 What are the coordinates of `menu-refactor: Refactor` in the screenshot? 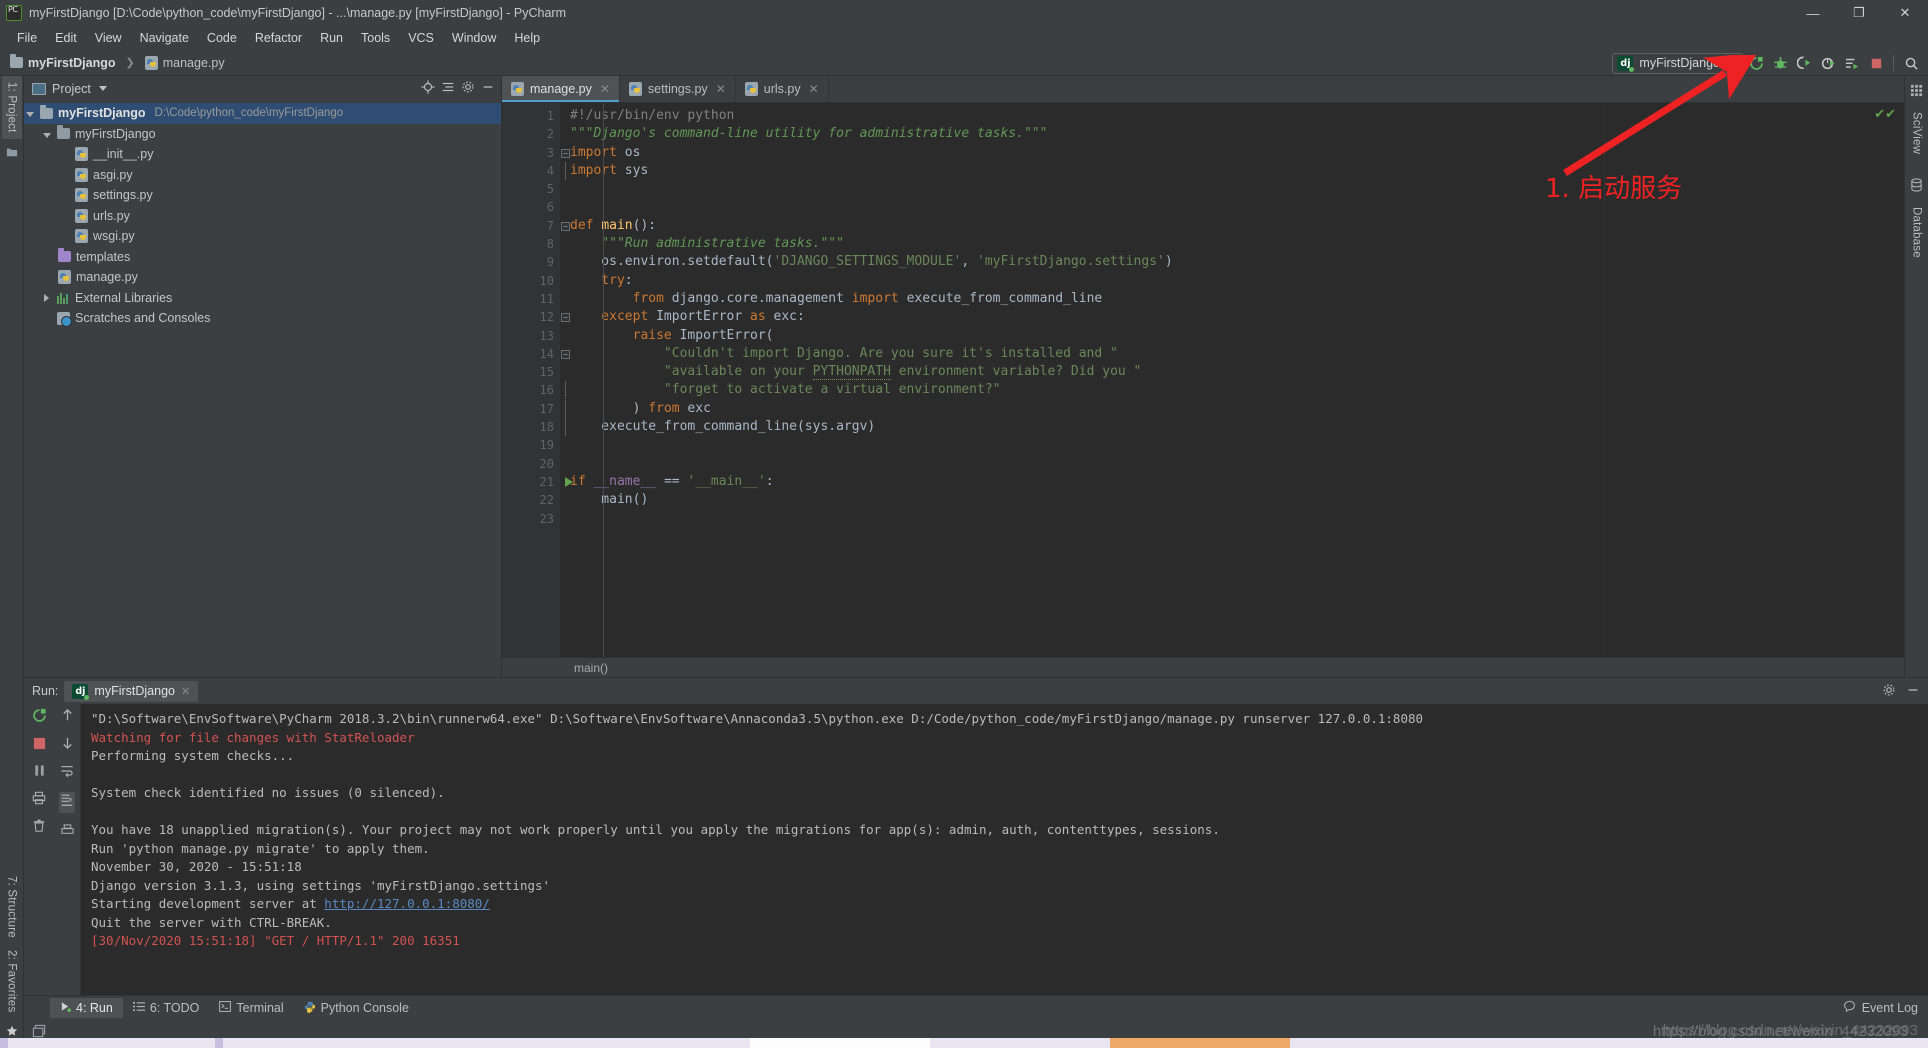 It's located at (278, 38).